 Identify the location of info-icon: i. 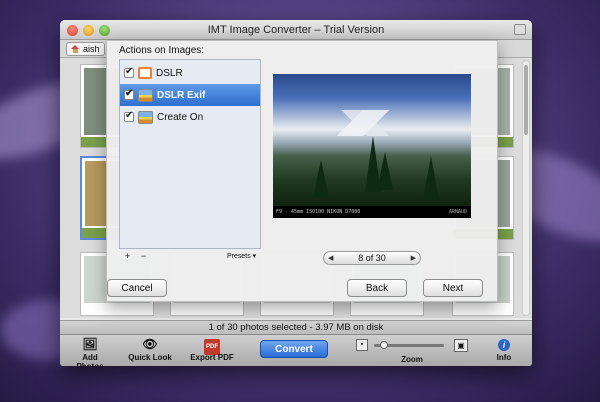
(504, 344).